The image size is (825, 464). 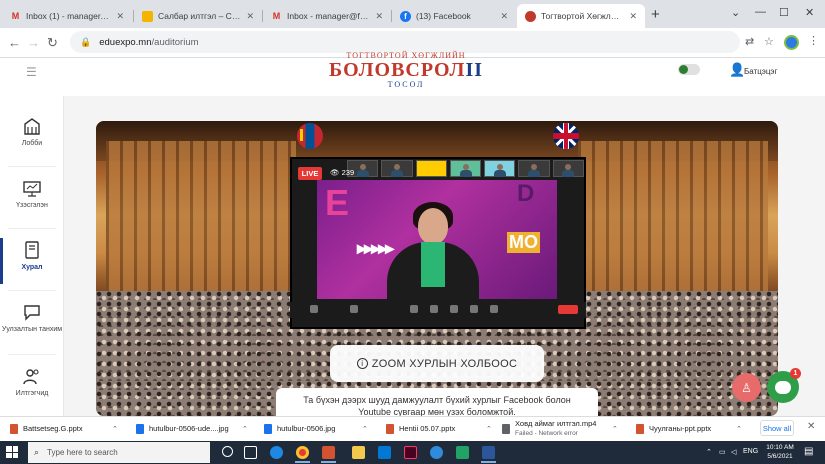 I want to click on profile-avatar, so click(x=791, y=42).